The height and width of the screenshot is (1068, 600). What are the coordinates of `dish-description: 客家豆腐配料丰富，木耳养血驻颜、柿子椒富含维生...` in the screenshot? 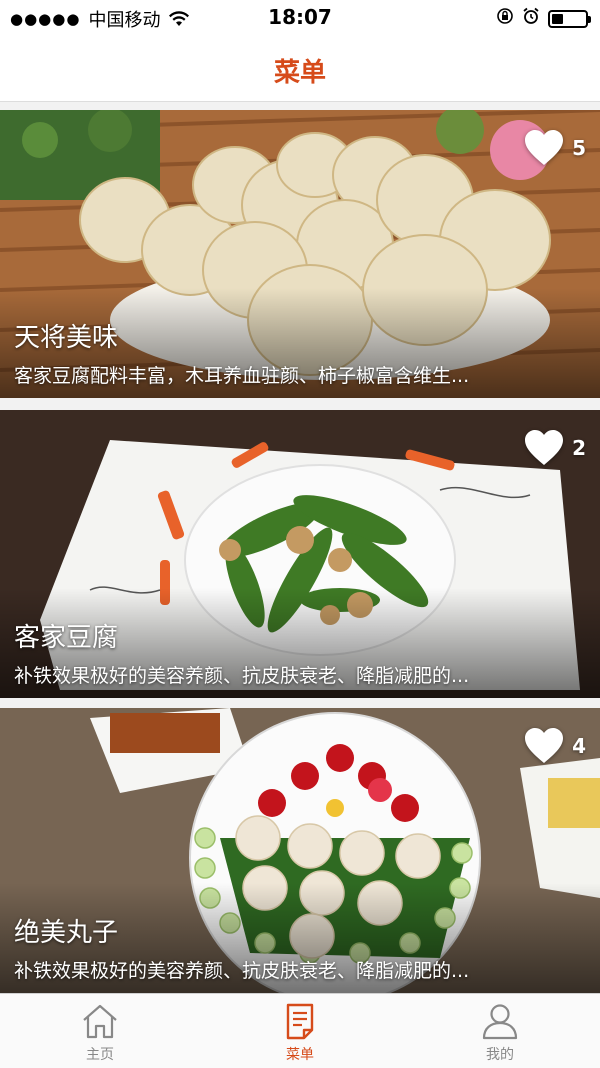 It's located at (242, 376).